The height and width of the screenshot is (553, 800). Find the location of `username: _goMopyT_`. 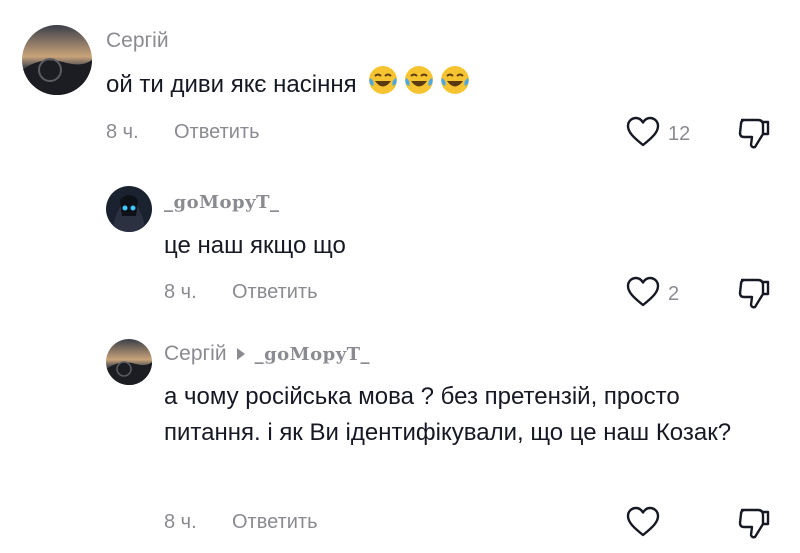

username: _goMopyT_ is located at coordinates (221, 202).